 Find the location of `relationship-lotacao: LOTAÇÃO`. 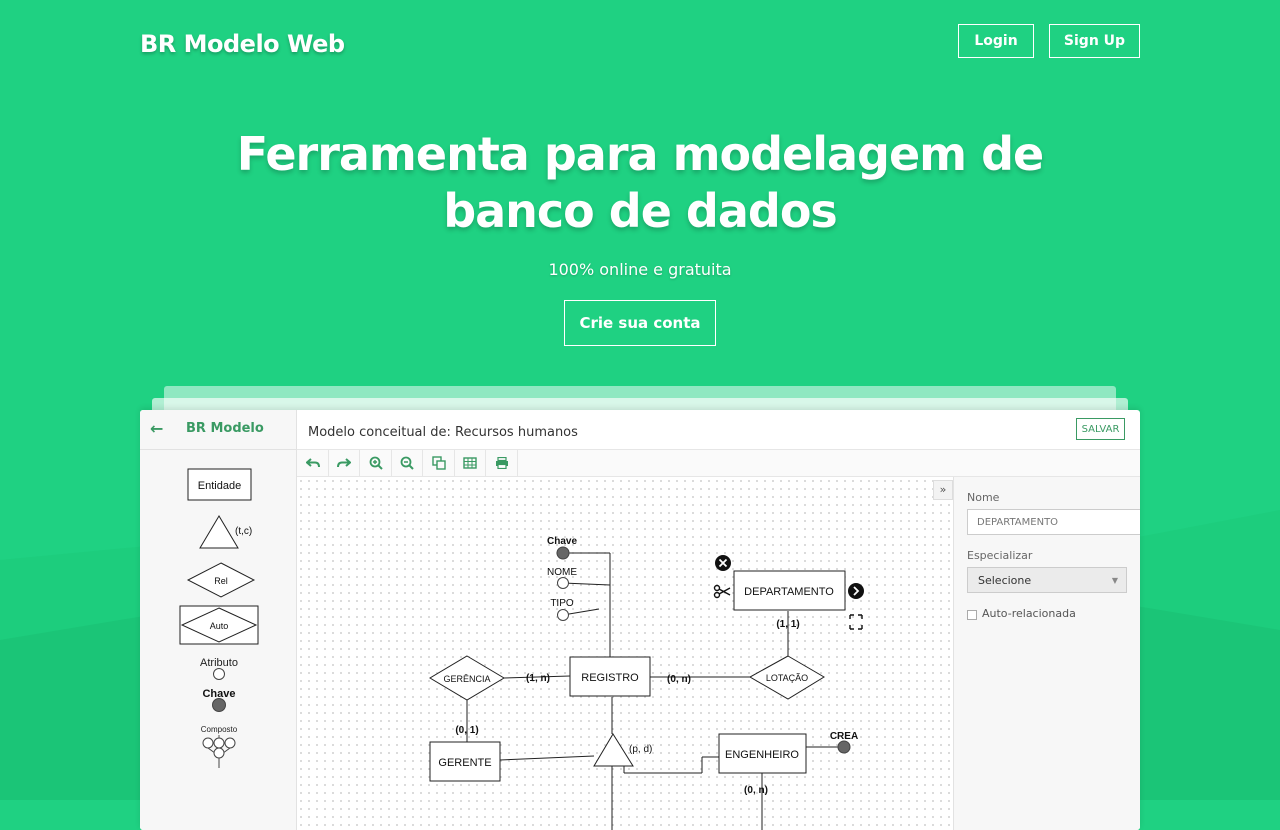

relationship-lotacao: LOTAÇÃO is located at coordinates (786, 677).